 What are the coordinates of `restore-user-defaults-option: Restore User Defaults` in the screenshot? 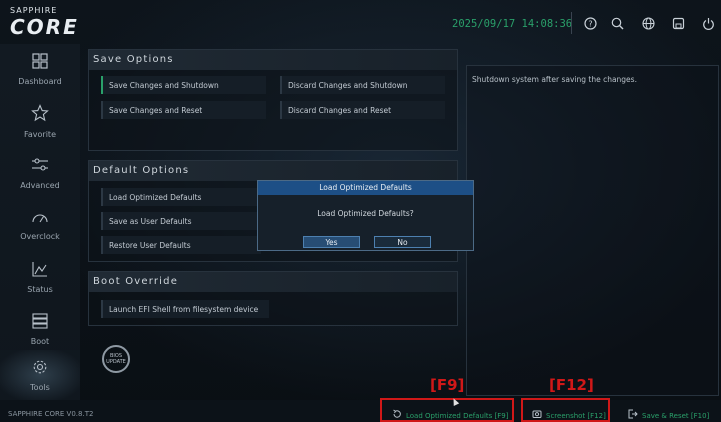 It's located at (181, 245).